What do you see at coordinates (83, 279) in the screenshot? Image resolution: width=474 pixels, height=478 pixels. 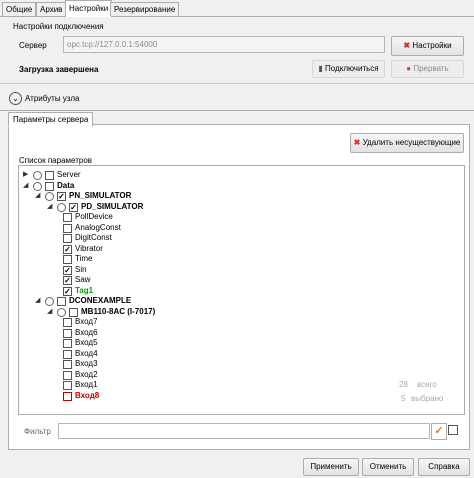 I see `tree-item-label: Saw` at bounding box center [83, 279].